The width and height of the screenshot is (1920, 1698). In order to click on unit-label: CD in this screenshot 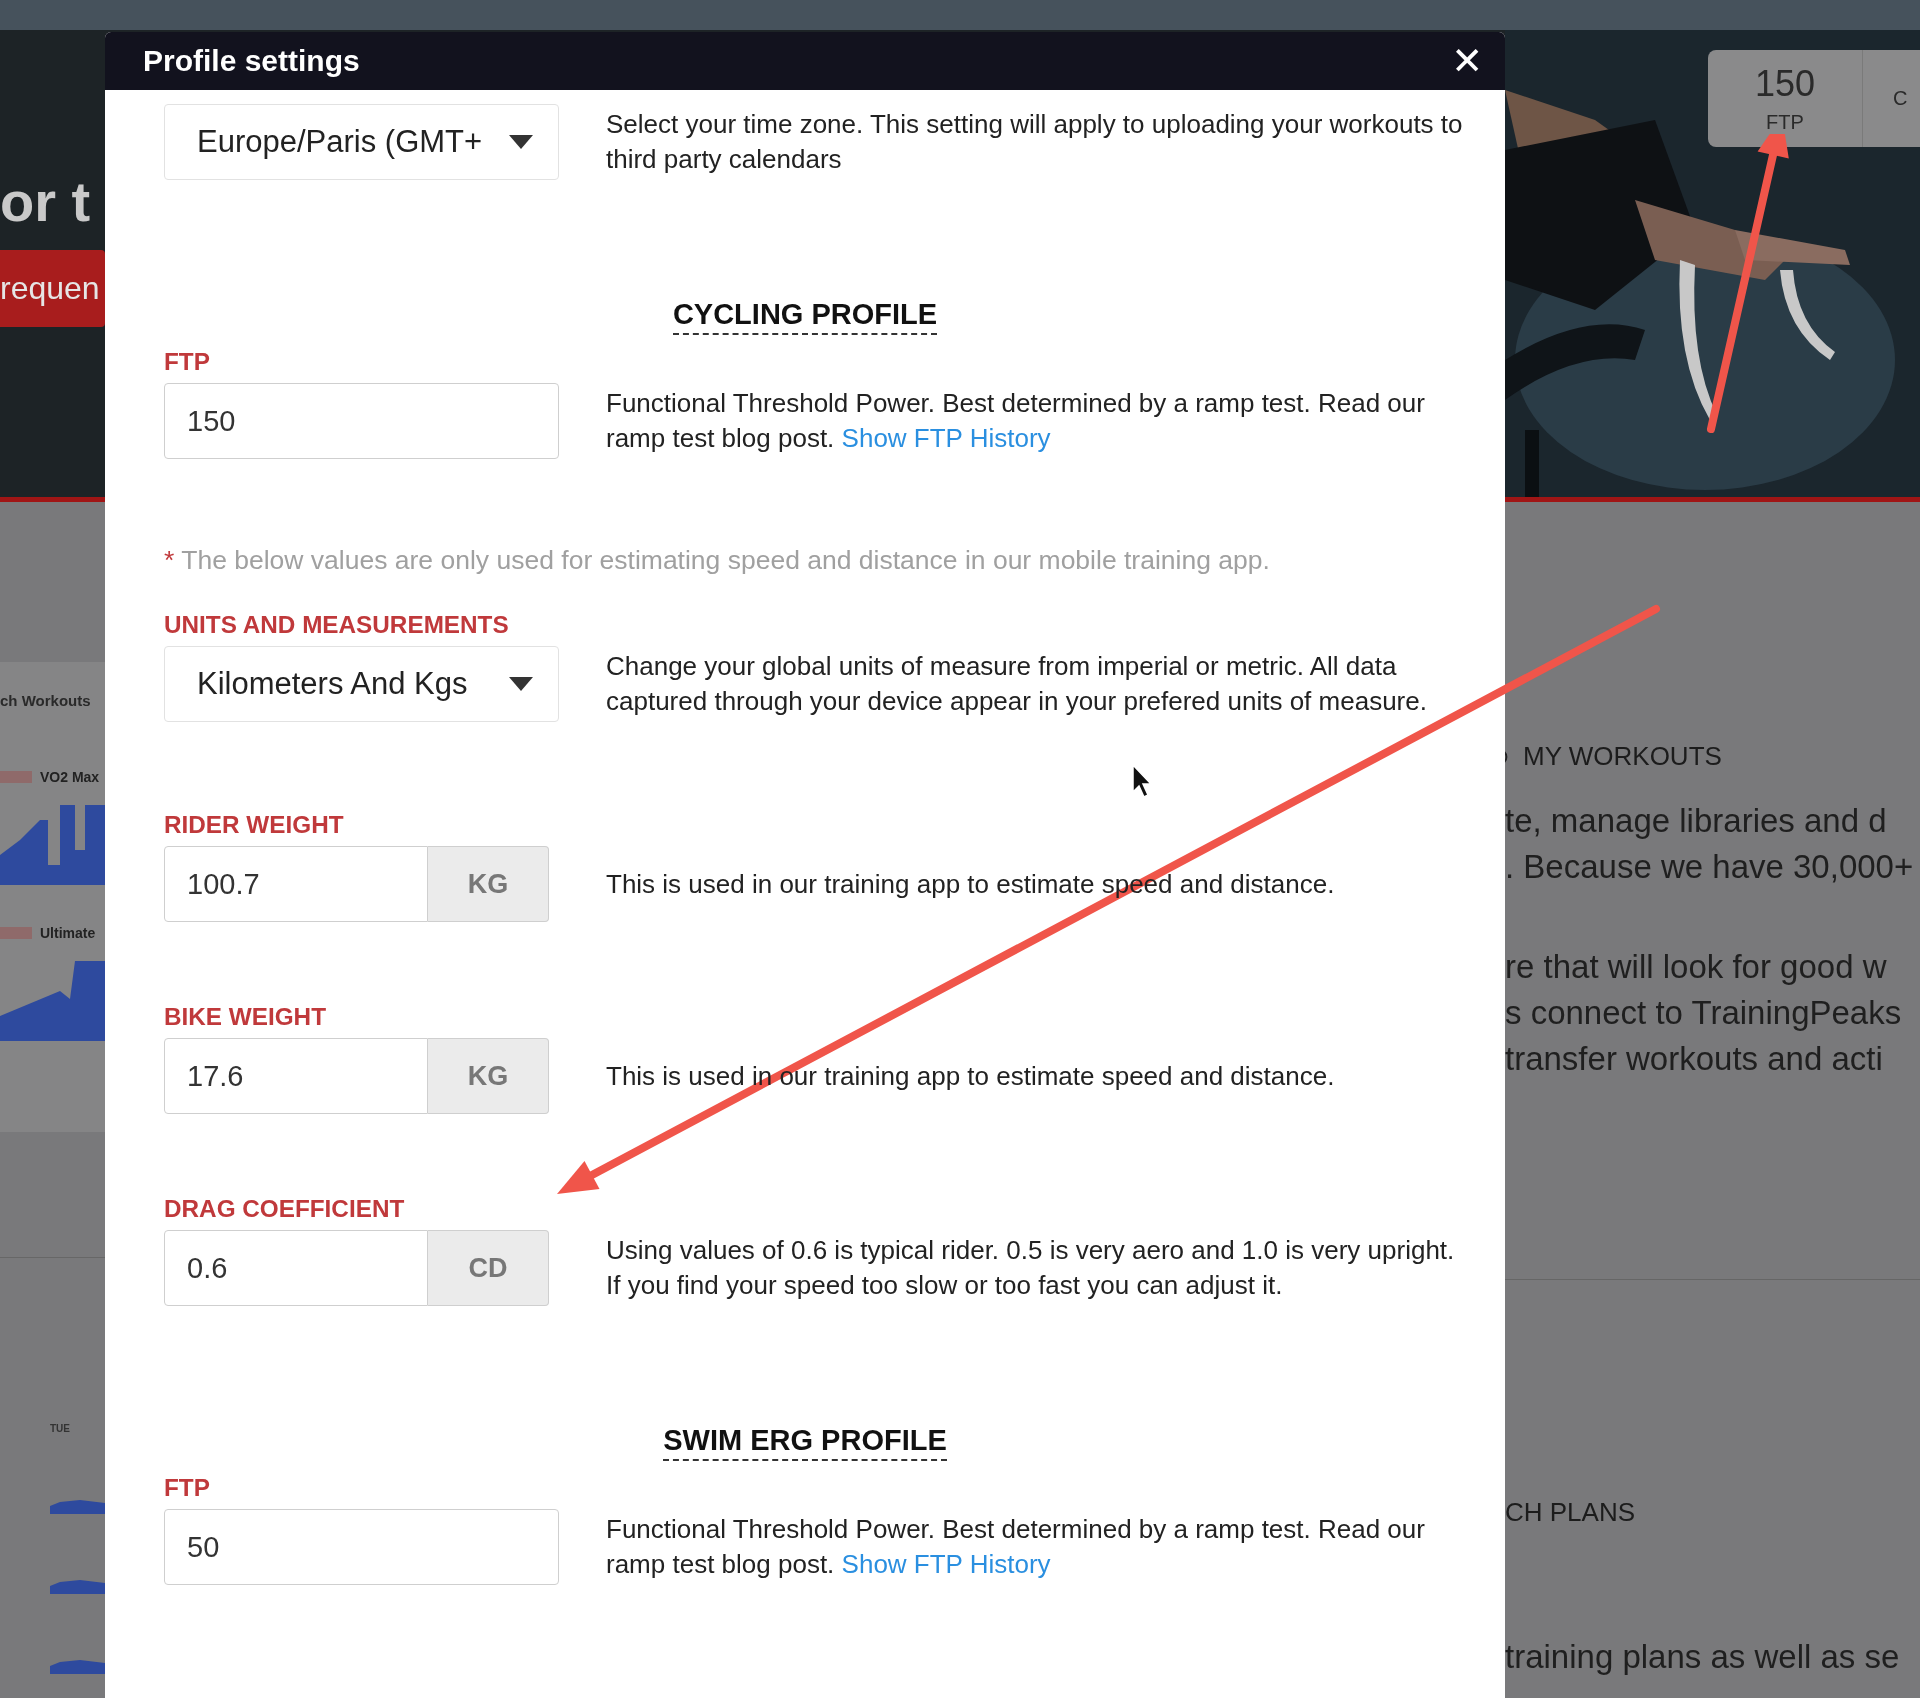, I will do `click(488, 1268)`.